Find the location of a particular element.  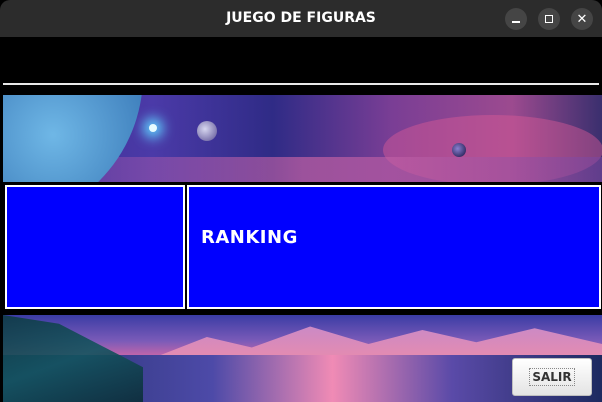

minimize-button is located at coordinates (516, 19).